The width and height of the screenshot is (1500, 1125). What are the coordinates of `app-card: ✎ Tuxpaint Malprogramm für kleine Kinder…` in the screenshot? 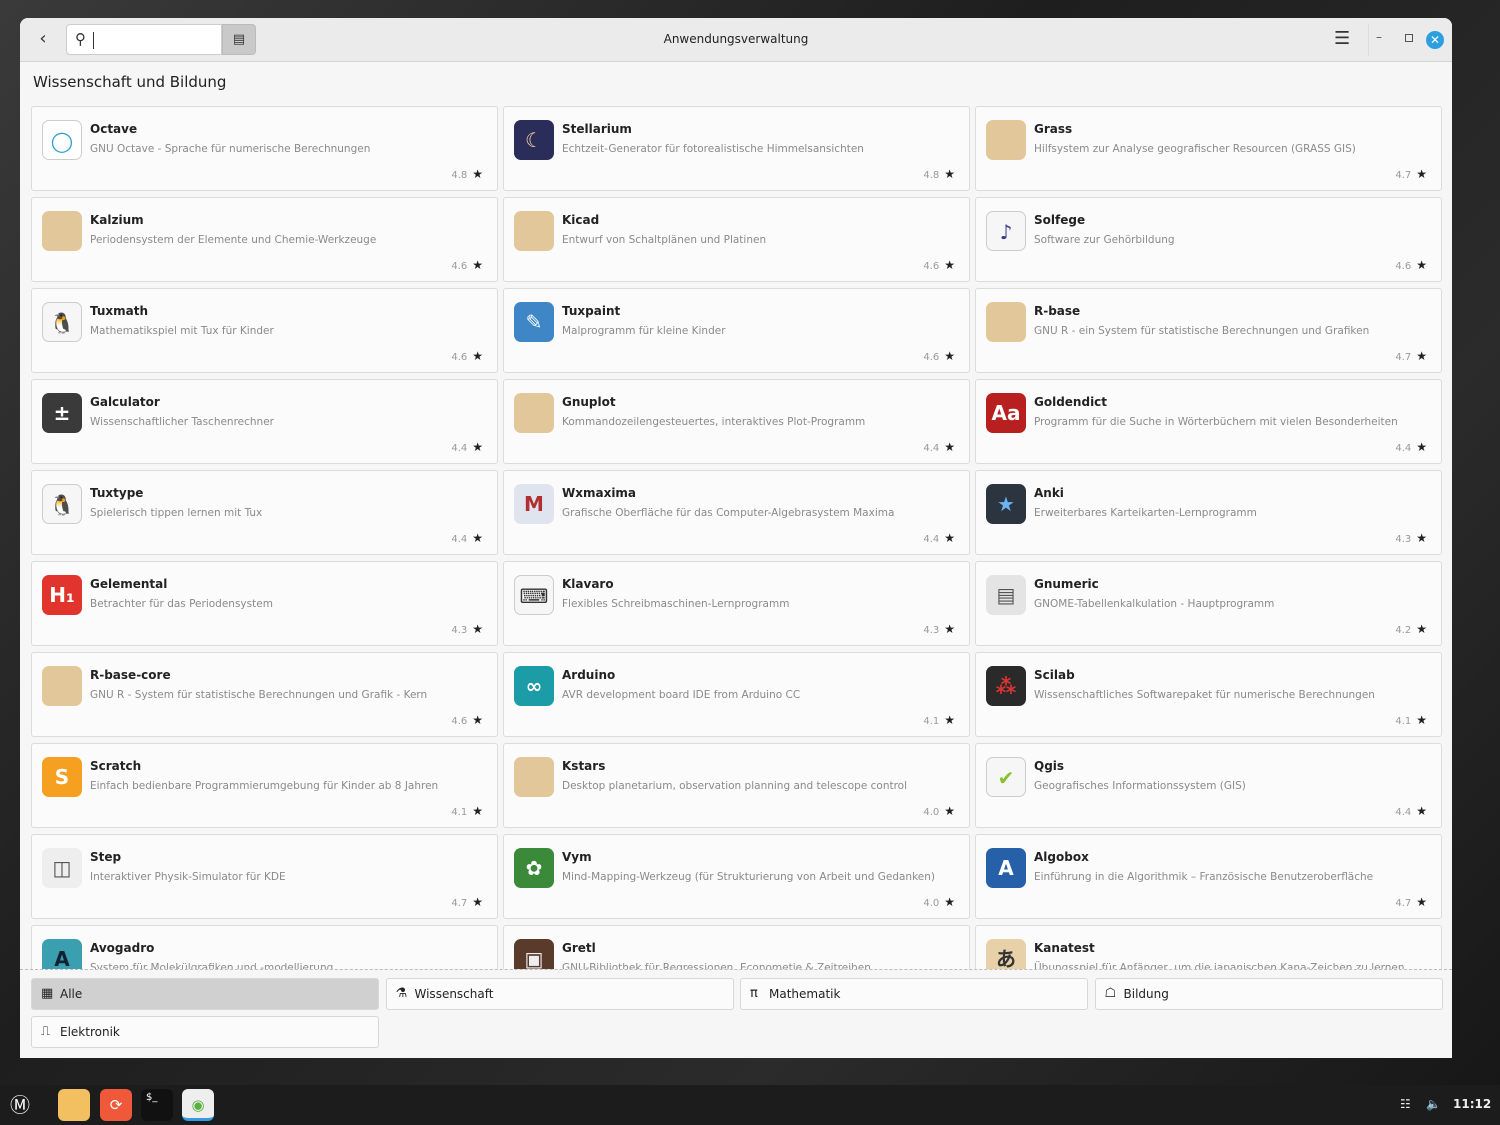 It's located at (736, 330).